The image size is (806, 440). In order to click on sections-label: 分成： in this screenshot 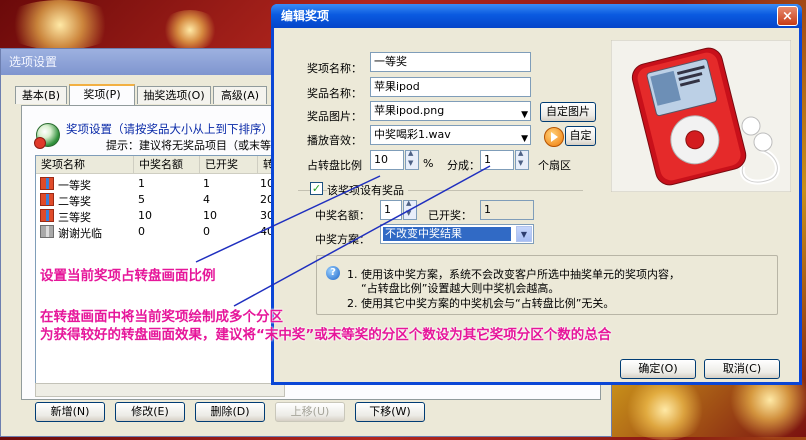, I will do `click(463, 165)`.